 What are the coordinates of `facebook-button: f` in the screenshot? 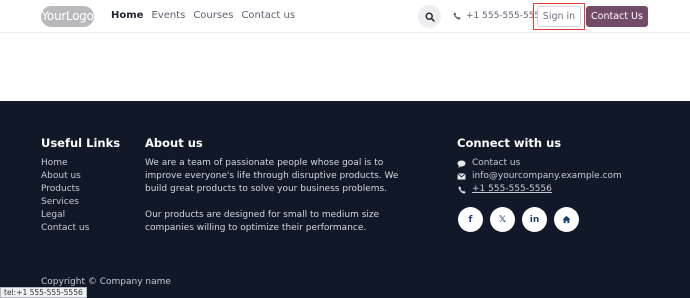 It's located at (470, 219).